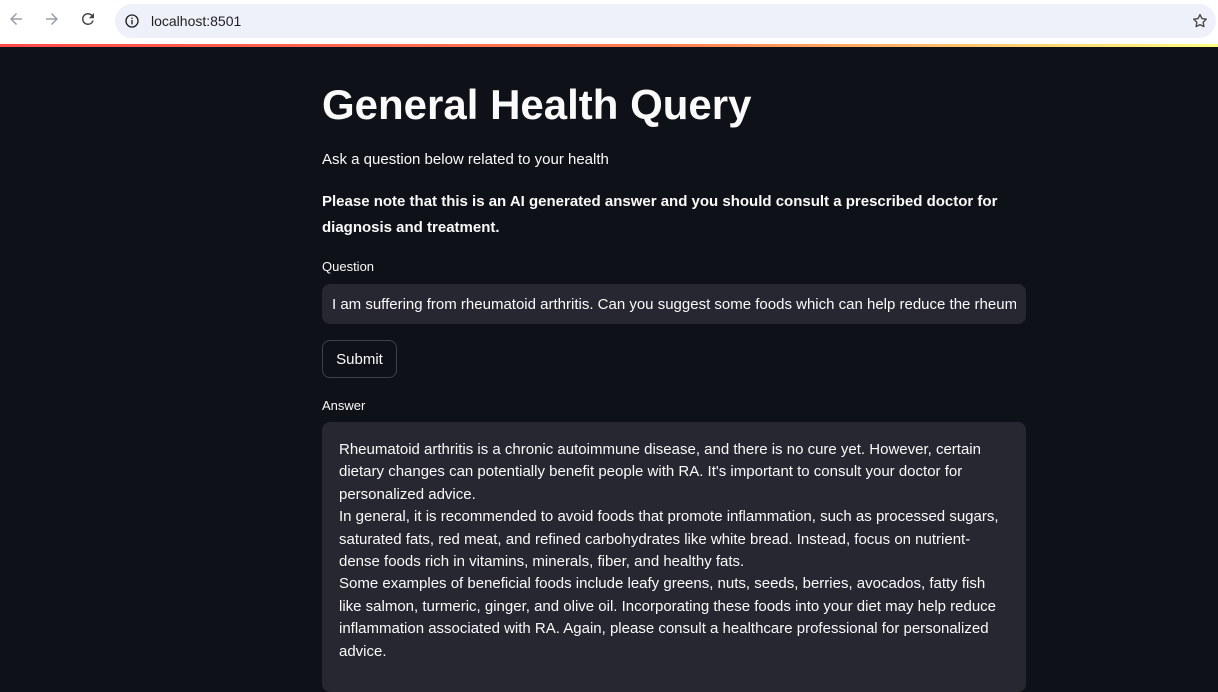  I want to click on arrow-right-icon, so click(52, 21).